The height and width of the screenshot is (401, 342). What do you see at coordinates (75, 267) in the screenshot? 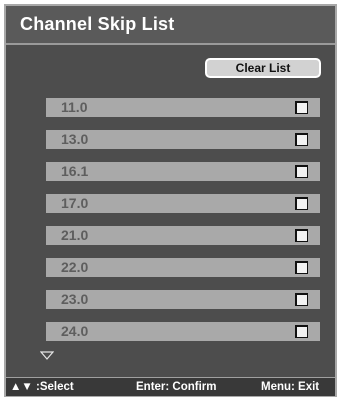
I see `channel-number: 22.0` at bounding box center [75, 267].